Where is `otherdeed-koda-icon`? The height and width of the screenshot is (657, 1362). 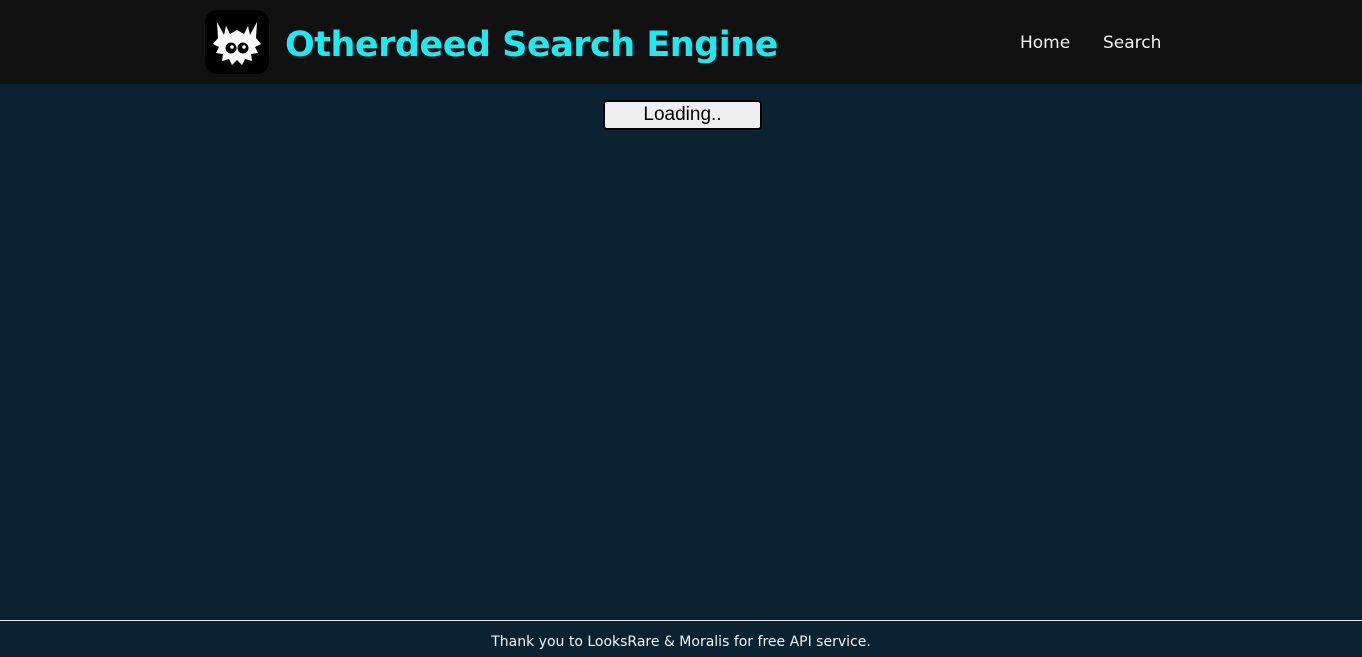 otherdeed-koda-icon is located at coordinates (237, 43).